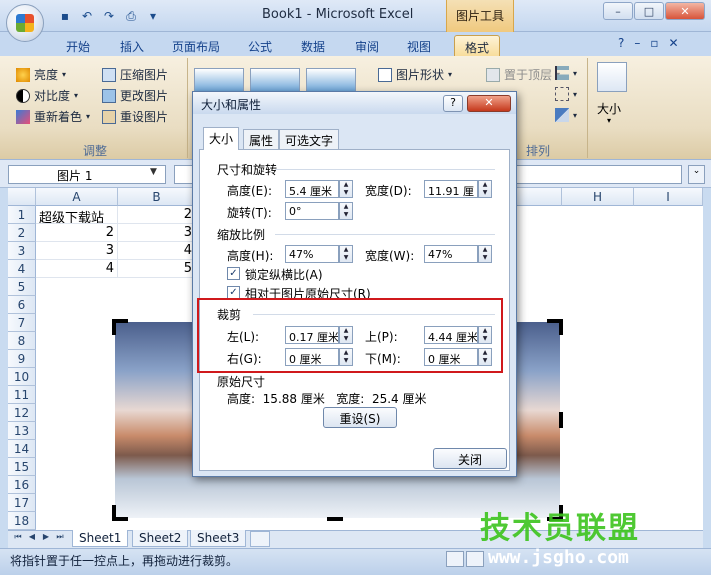  I want to click on help-icon: ?, so click(621, 43).